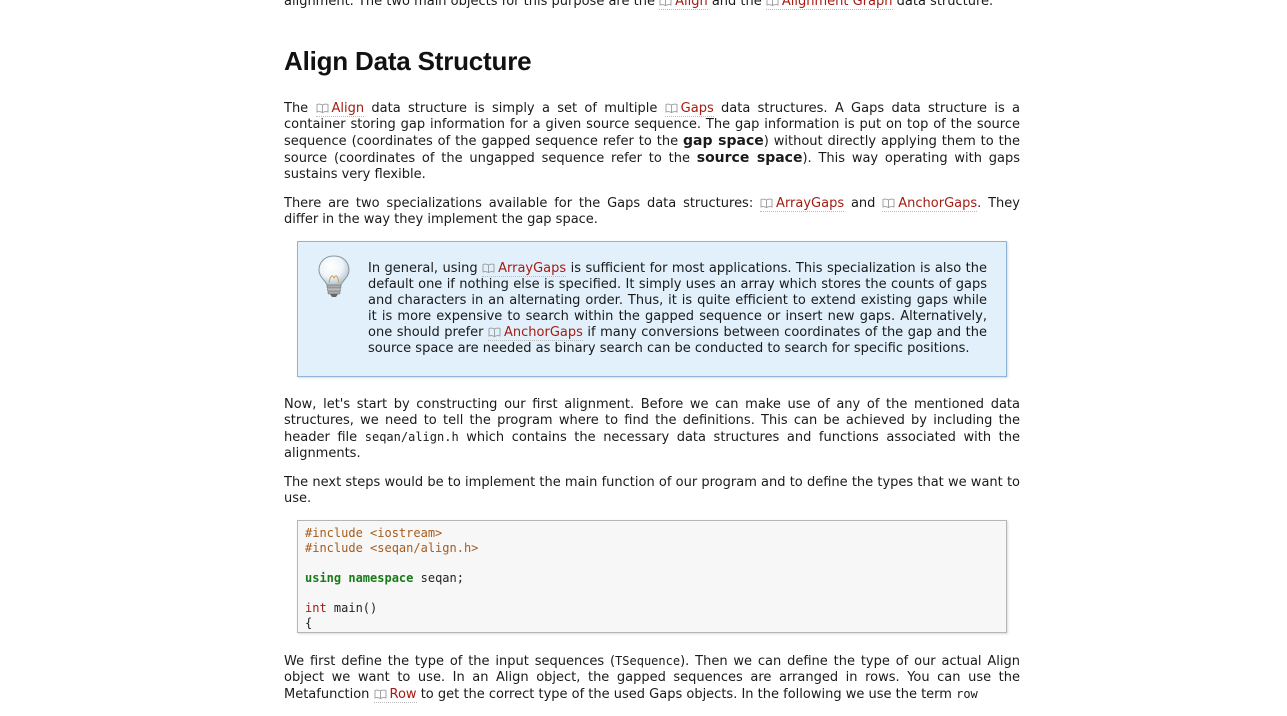 This screenshot has width=1287, height=716. Describe the element at coordinates (334, 277) in the screenshot. I see `lightbulb-icon` at that location.